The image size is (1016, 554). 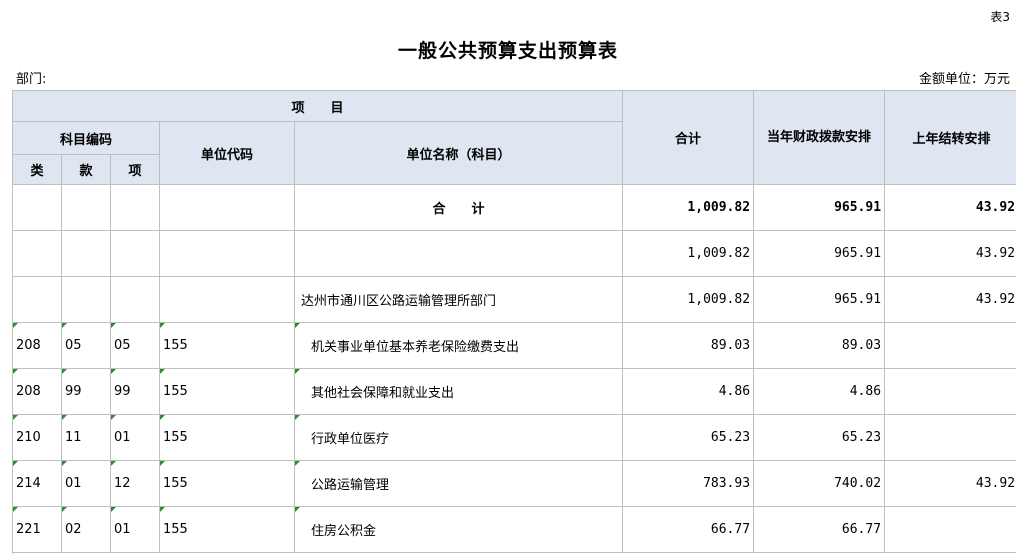 I want to click on table-row: 1,009.82 965.91 43.92, so click(x=514, y=253).